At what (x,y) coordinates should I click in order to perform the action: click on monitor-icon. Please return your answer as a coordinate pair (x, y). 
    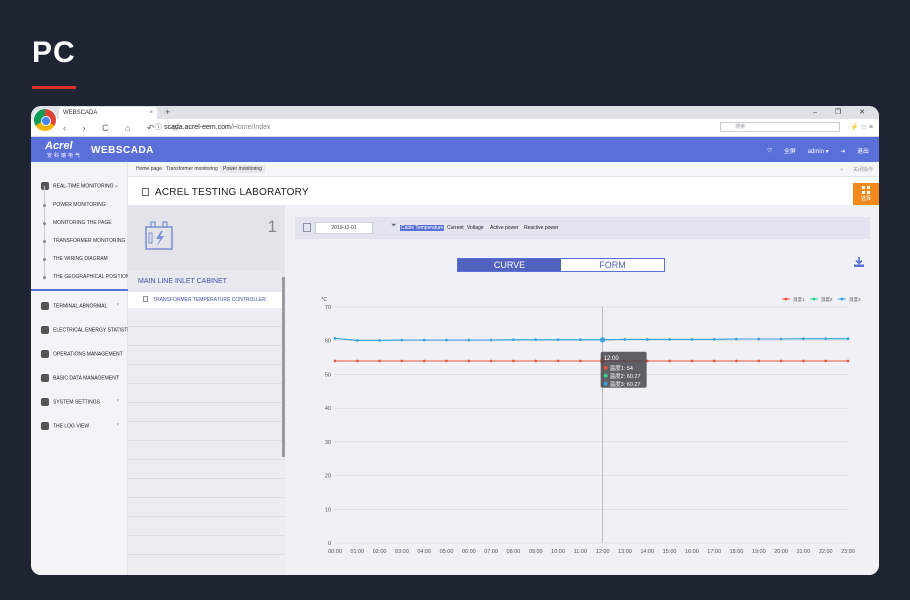
    Looking at the image, I should click on (45, 186).